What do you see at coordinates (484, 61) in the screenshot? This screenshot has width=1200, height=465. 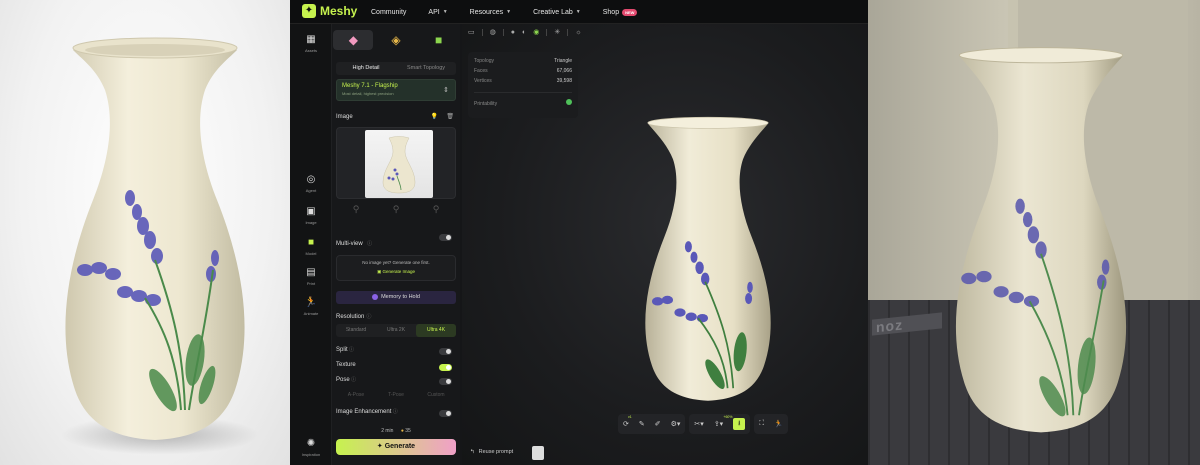 I see `stat-label: Topology` at bounding box center [484, 61].